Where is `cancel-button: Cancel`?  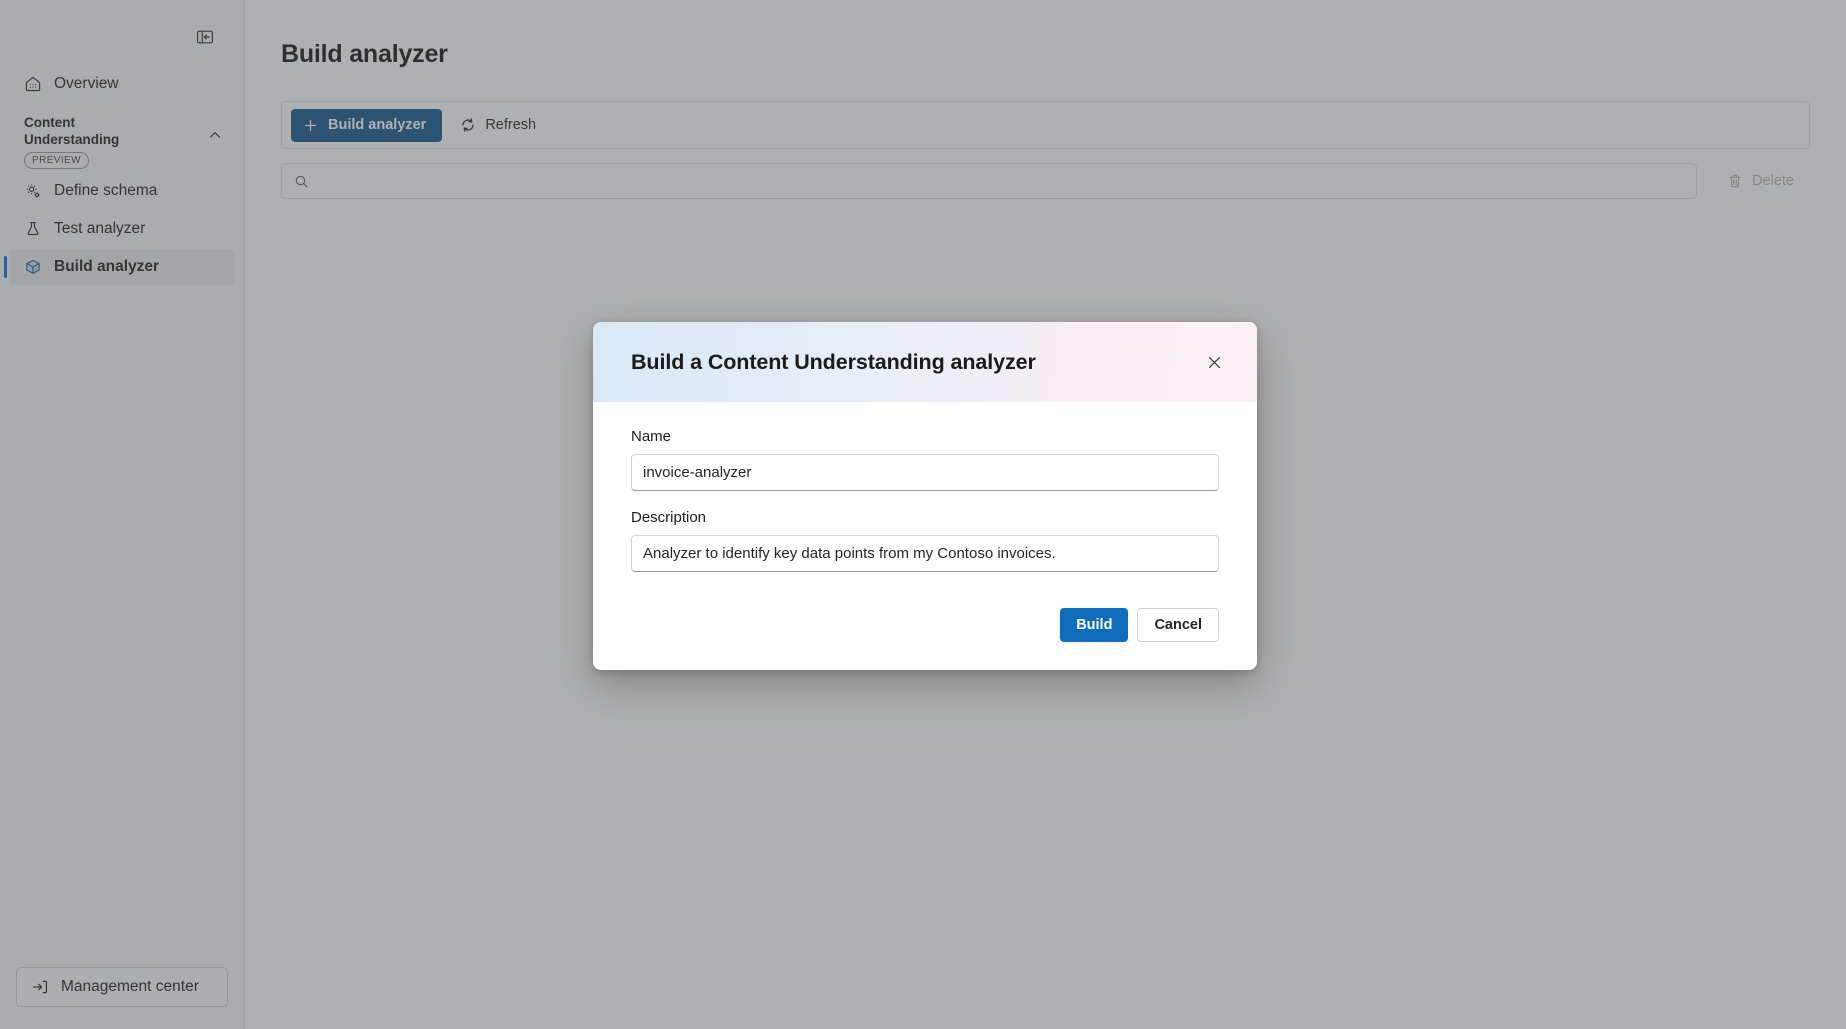 cancel-button: Cancel is located at coordinates (1178, 625).